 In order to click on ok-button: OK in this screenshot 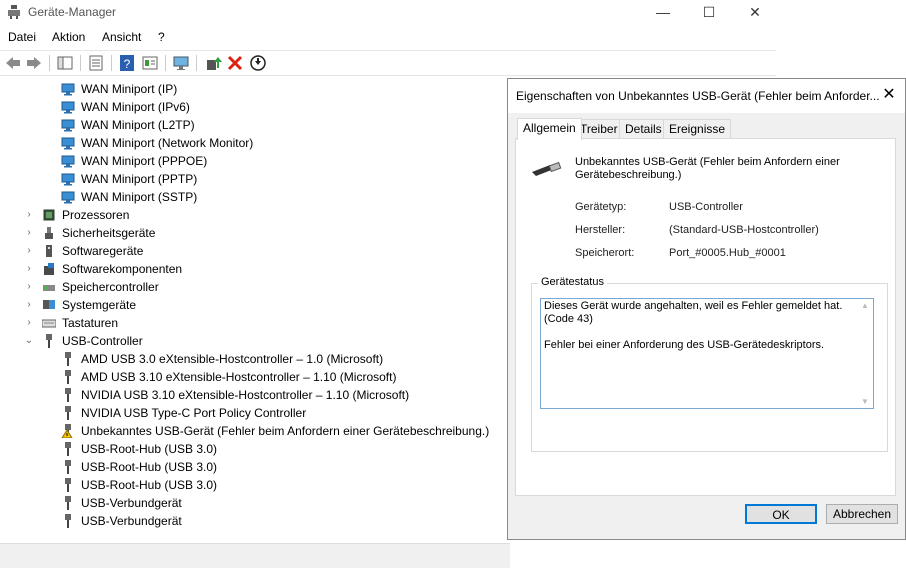, I will do `click(781, 514)`.